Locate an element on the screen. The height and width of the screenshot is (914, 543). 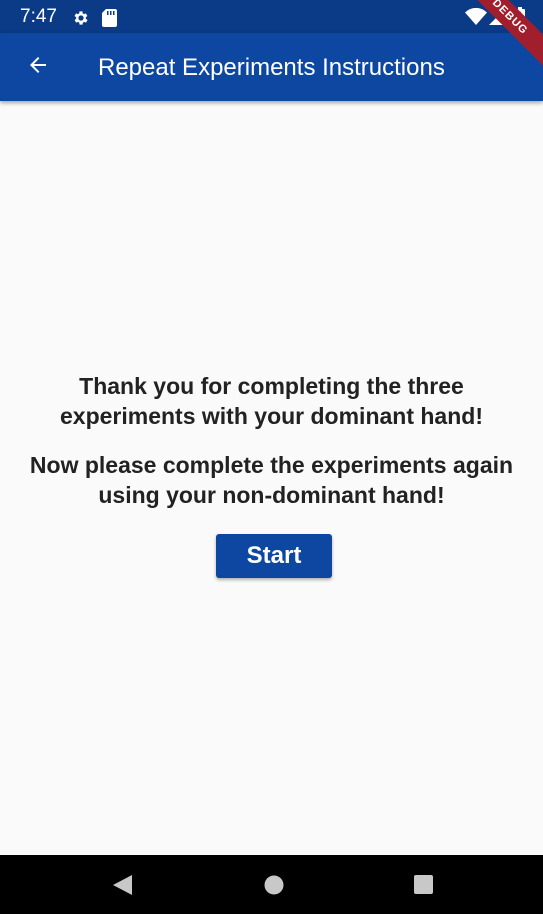
back-triangle-icon is located at coordinates (122, 887).